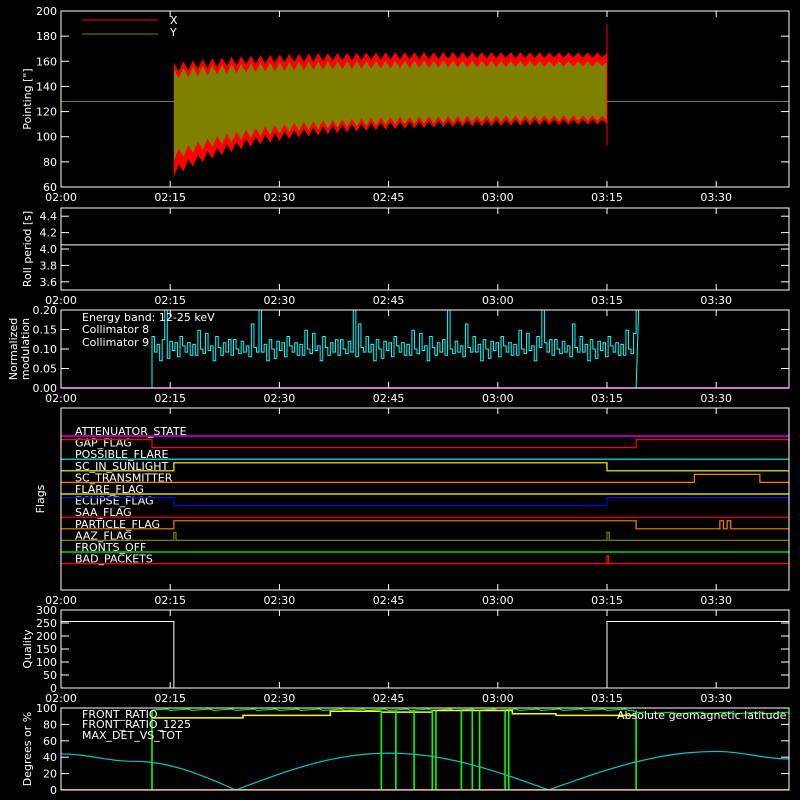 Image resolution: width=800 pixels, height=800 pixels. What do you see at coordinates (49, 233) in the screenshot?
I see `y-tick-label: 4.2` at bounding box center [49, 233].